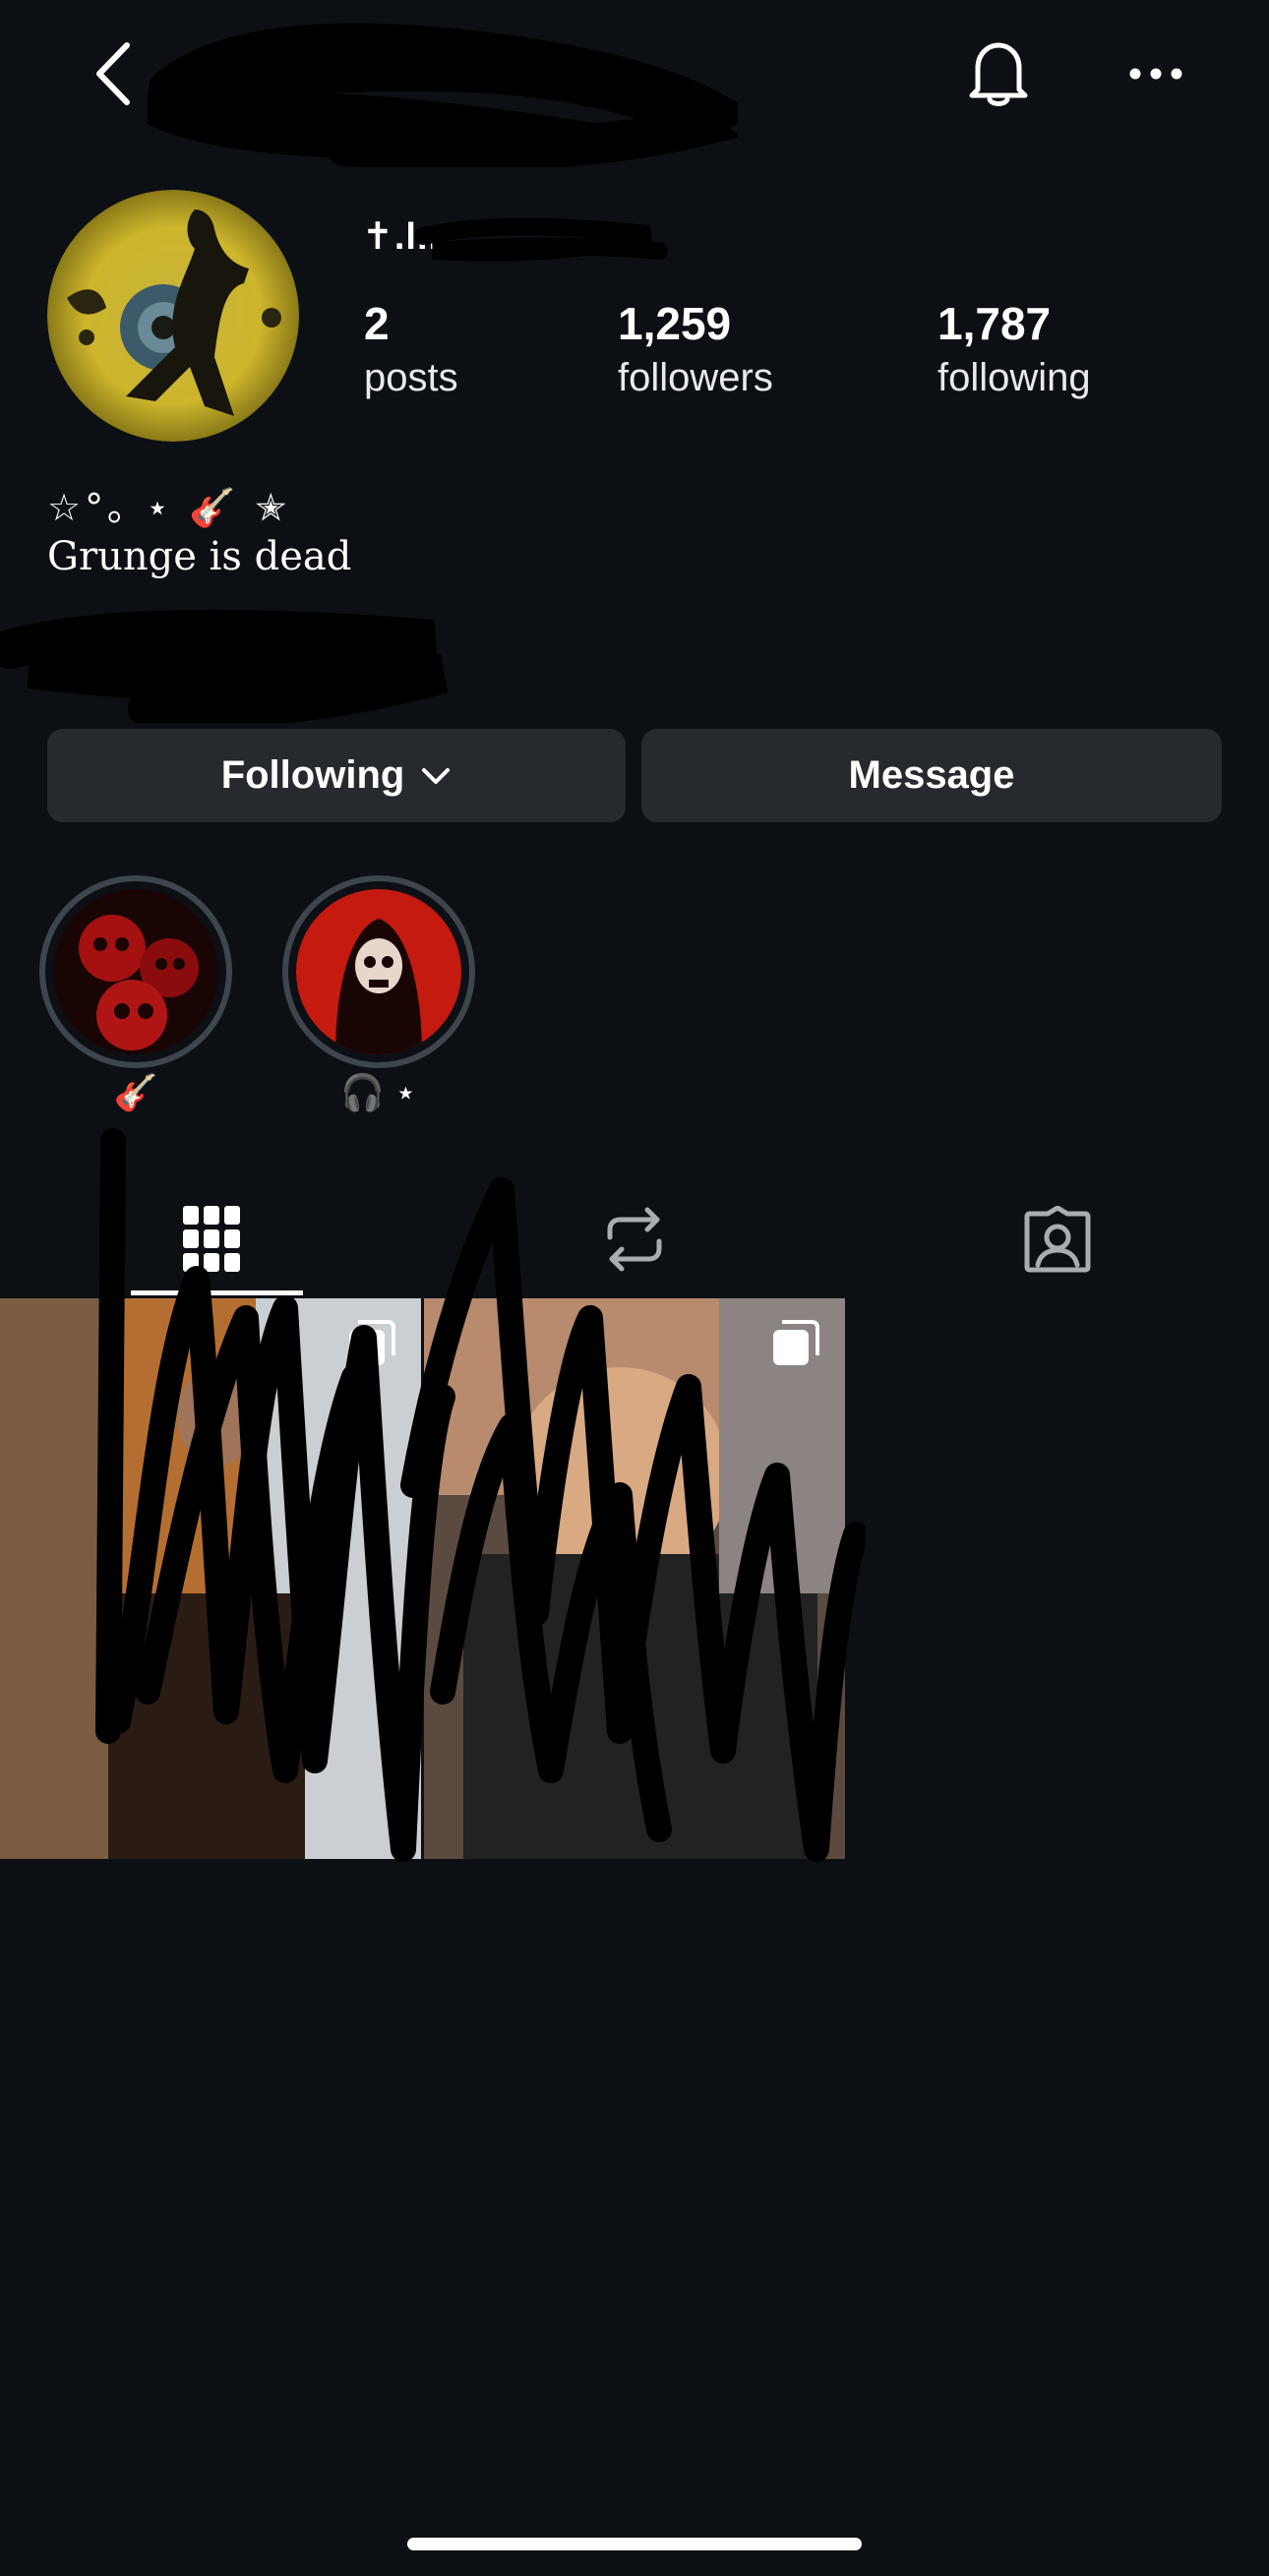 The width and height of the screenshot is (1269, 2576). I want to click on repost-icon, so click(634, 1239).